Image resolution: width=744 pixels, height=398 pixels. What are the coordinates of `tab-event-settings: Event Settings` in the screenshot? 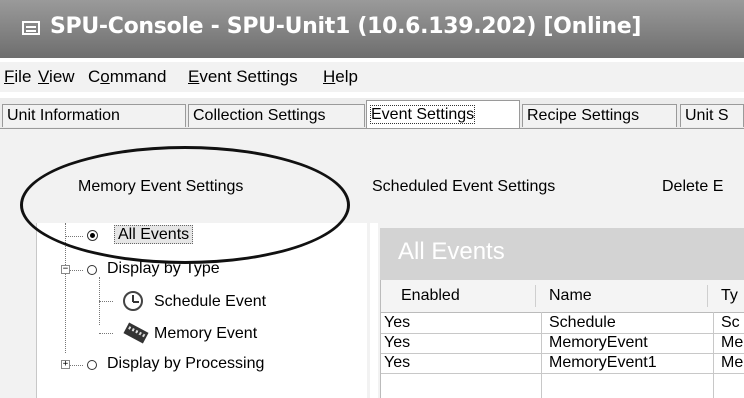 It's located at (443, 114).